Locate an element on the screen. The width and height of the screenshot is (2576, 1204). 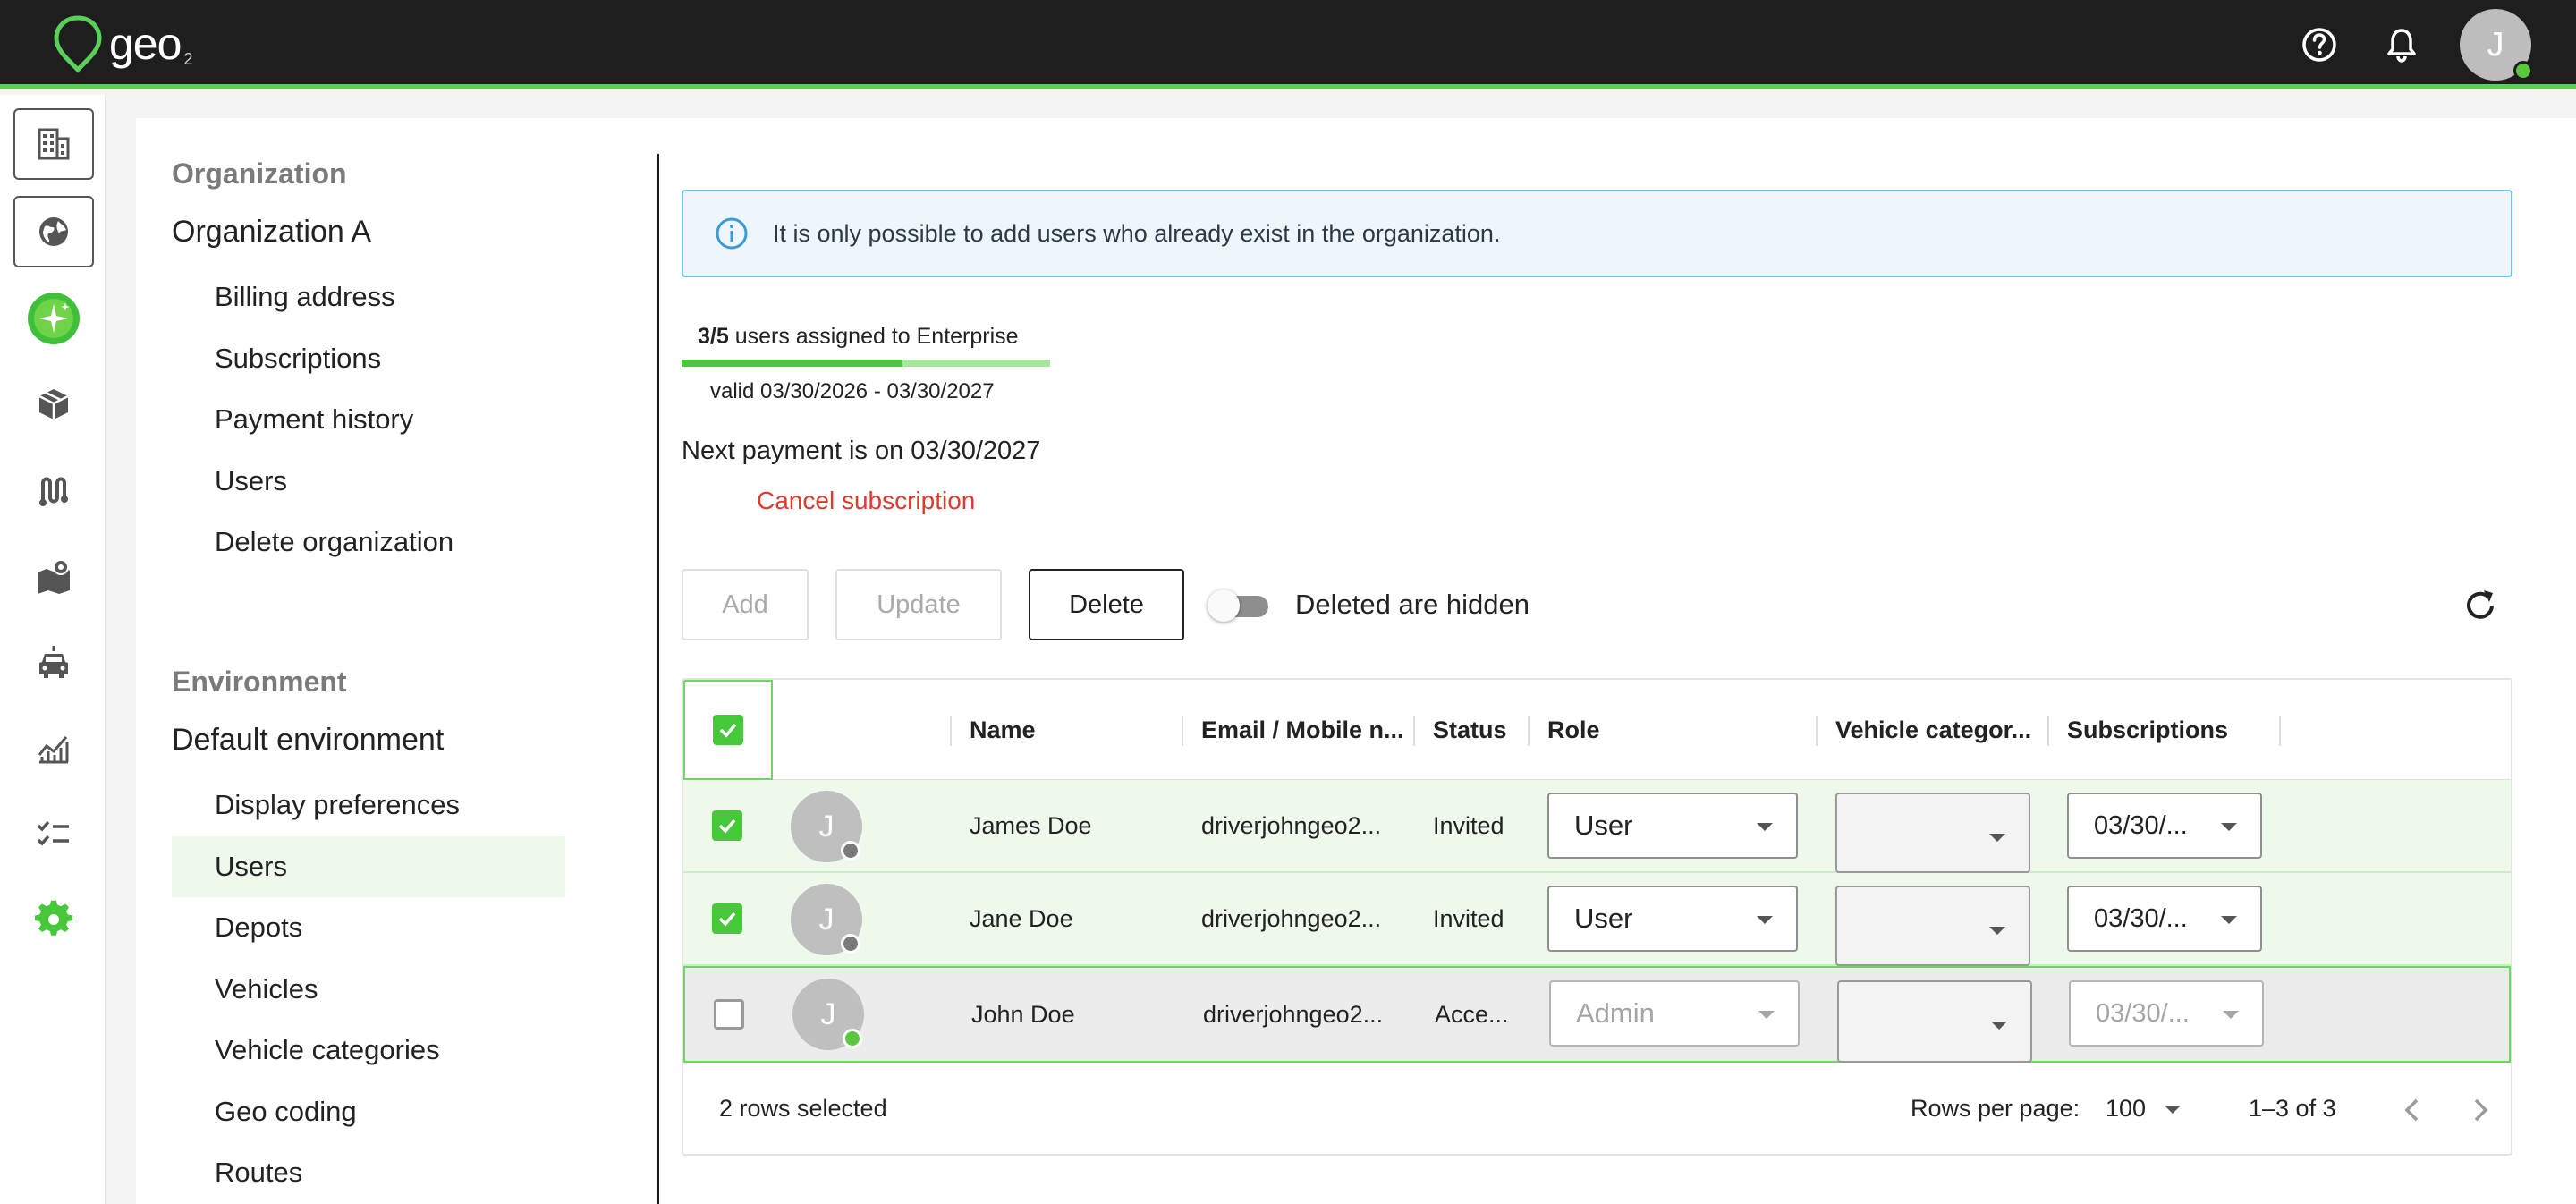
online-status-dot is located at coordinates (852, 1038).